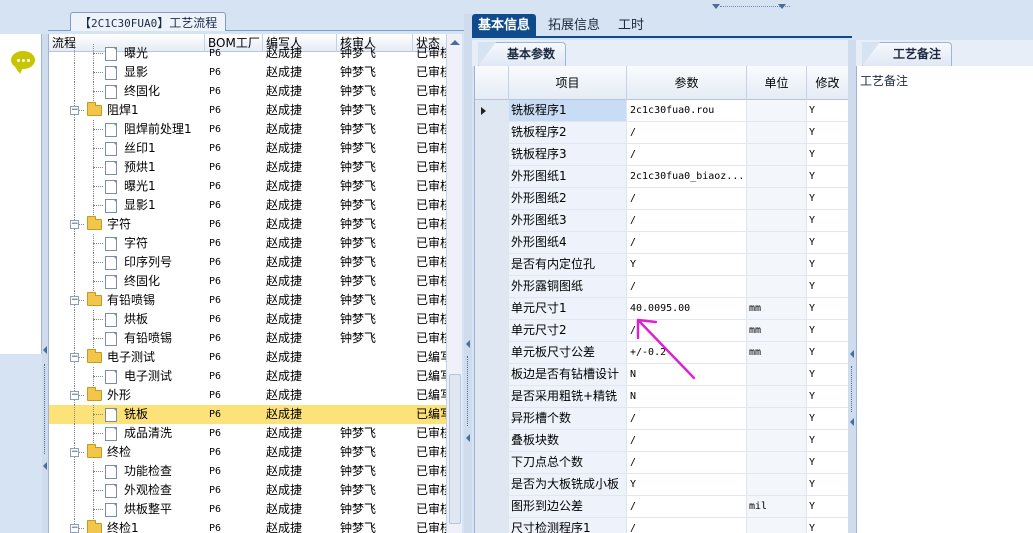 The width and height of the screenshot is (1033, 533). Describe the element at coordinates (252, 471) in the screenshot. I see `tree-row: 功能检查 P6 赵成捷 钟梦飞 已审核` at that location.